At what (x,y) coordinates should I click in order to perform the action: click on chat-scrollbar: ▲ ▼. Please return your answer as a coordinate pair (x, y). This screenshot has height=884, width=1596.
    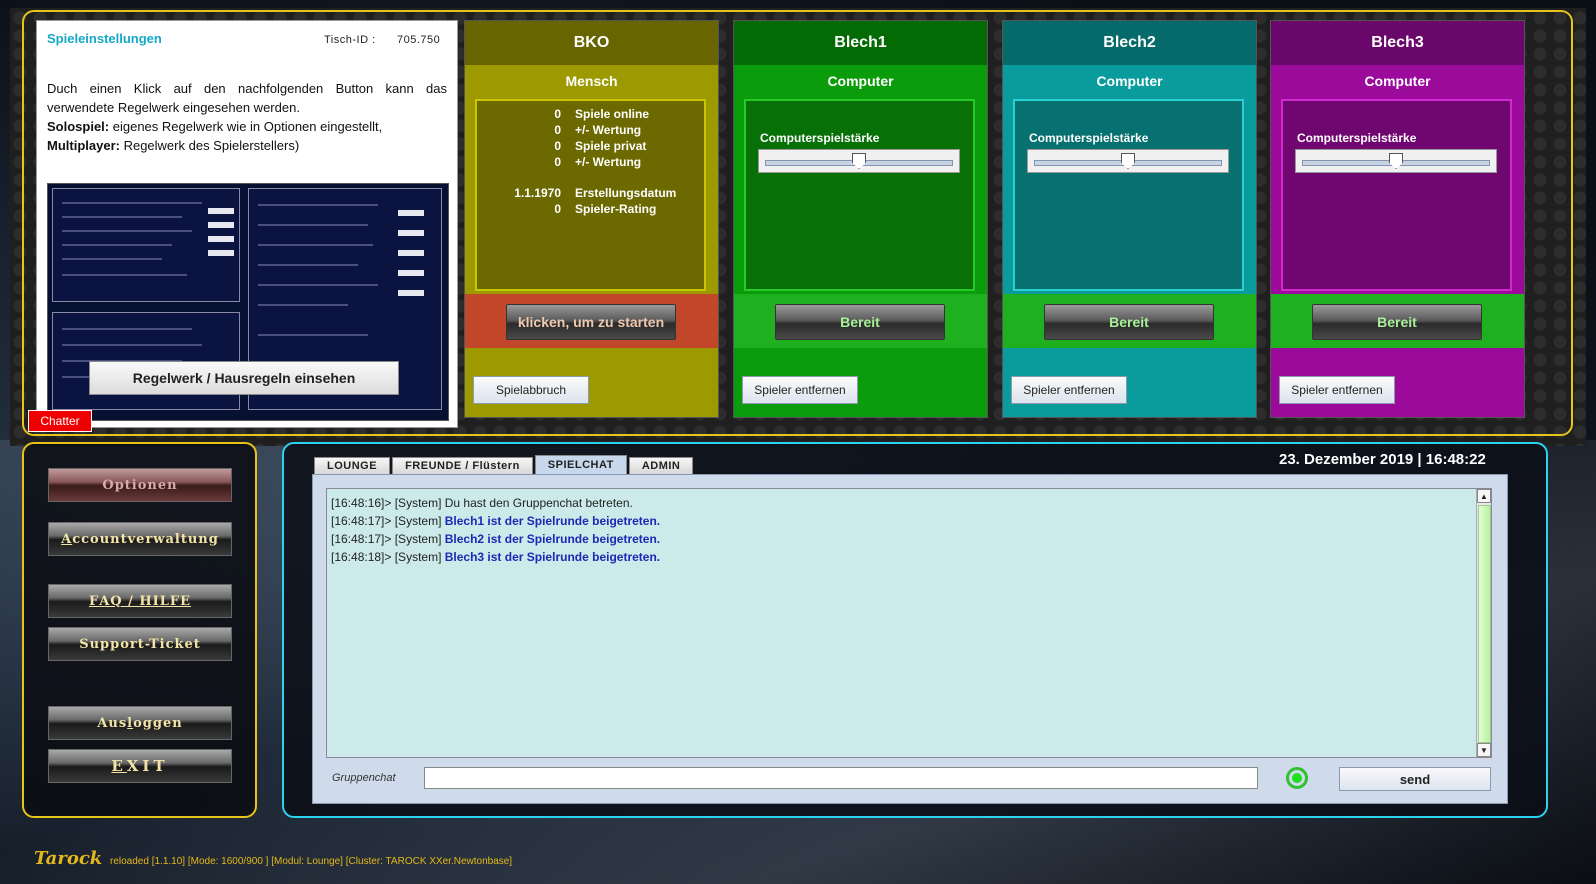
    Looking at the image, I should click on (1483, 623).